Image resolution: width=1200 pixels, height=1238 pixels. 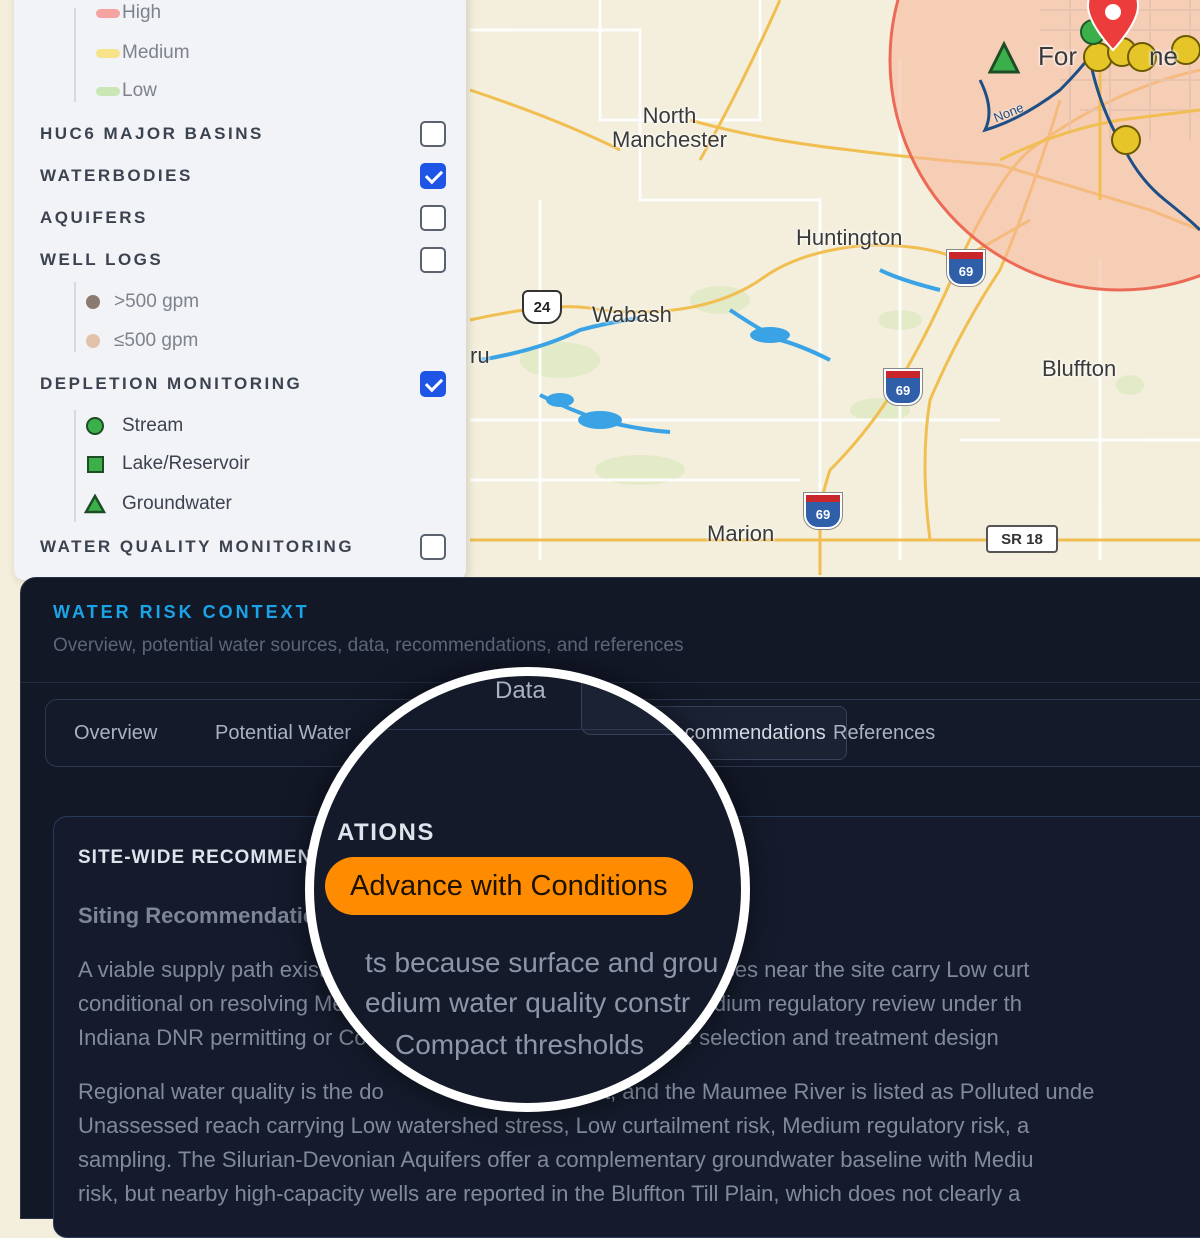 What do you see at coordinates (95, 464) in the screenshot?
I see `lake-square-icon` at bounding box center [95, 464].